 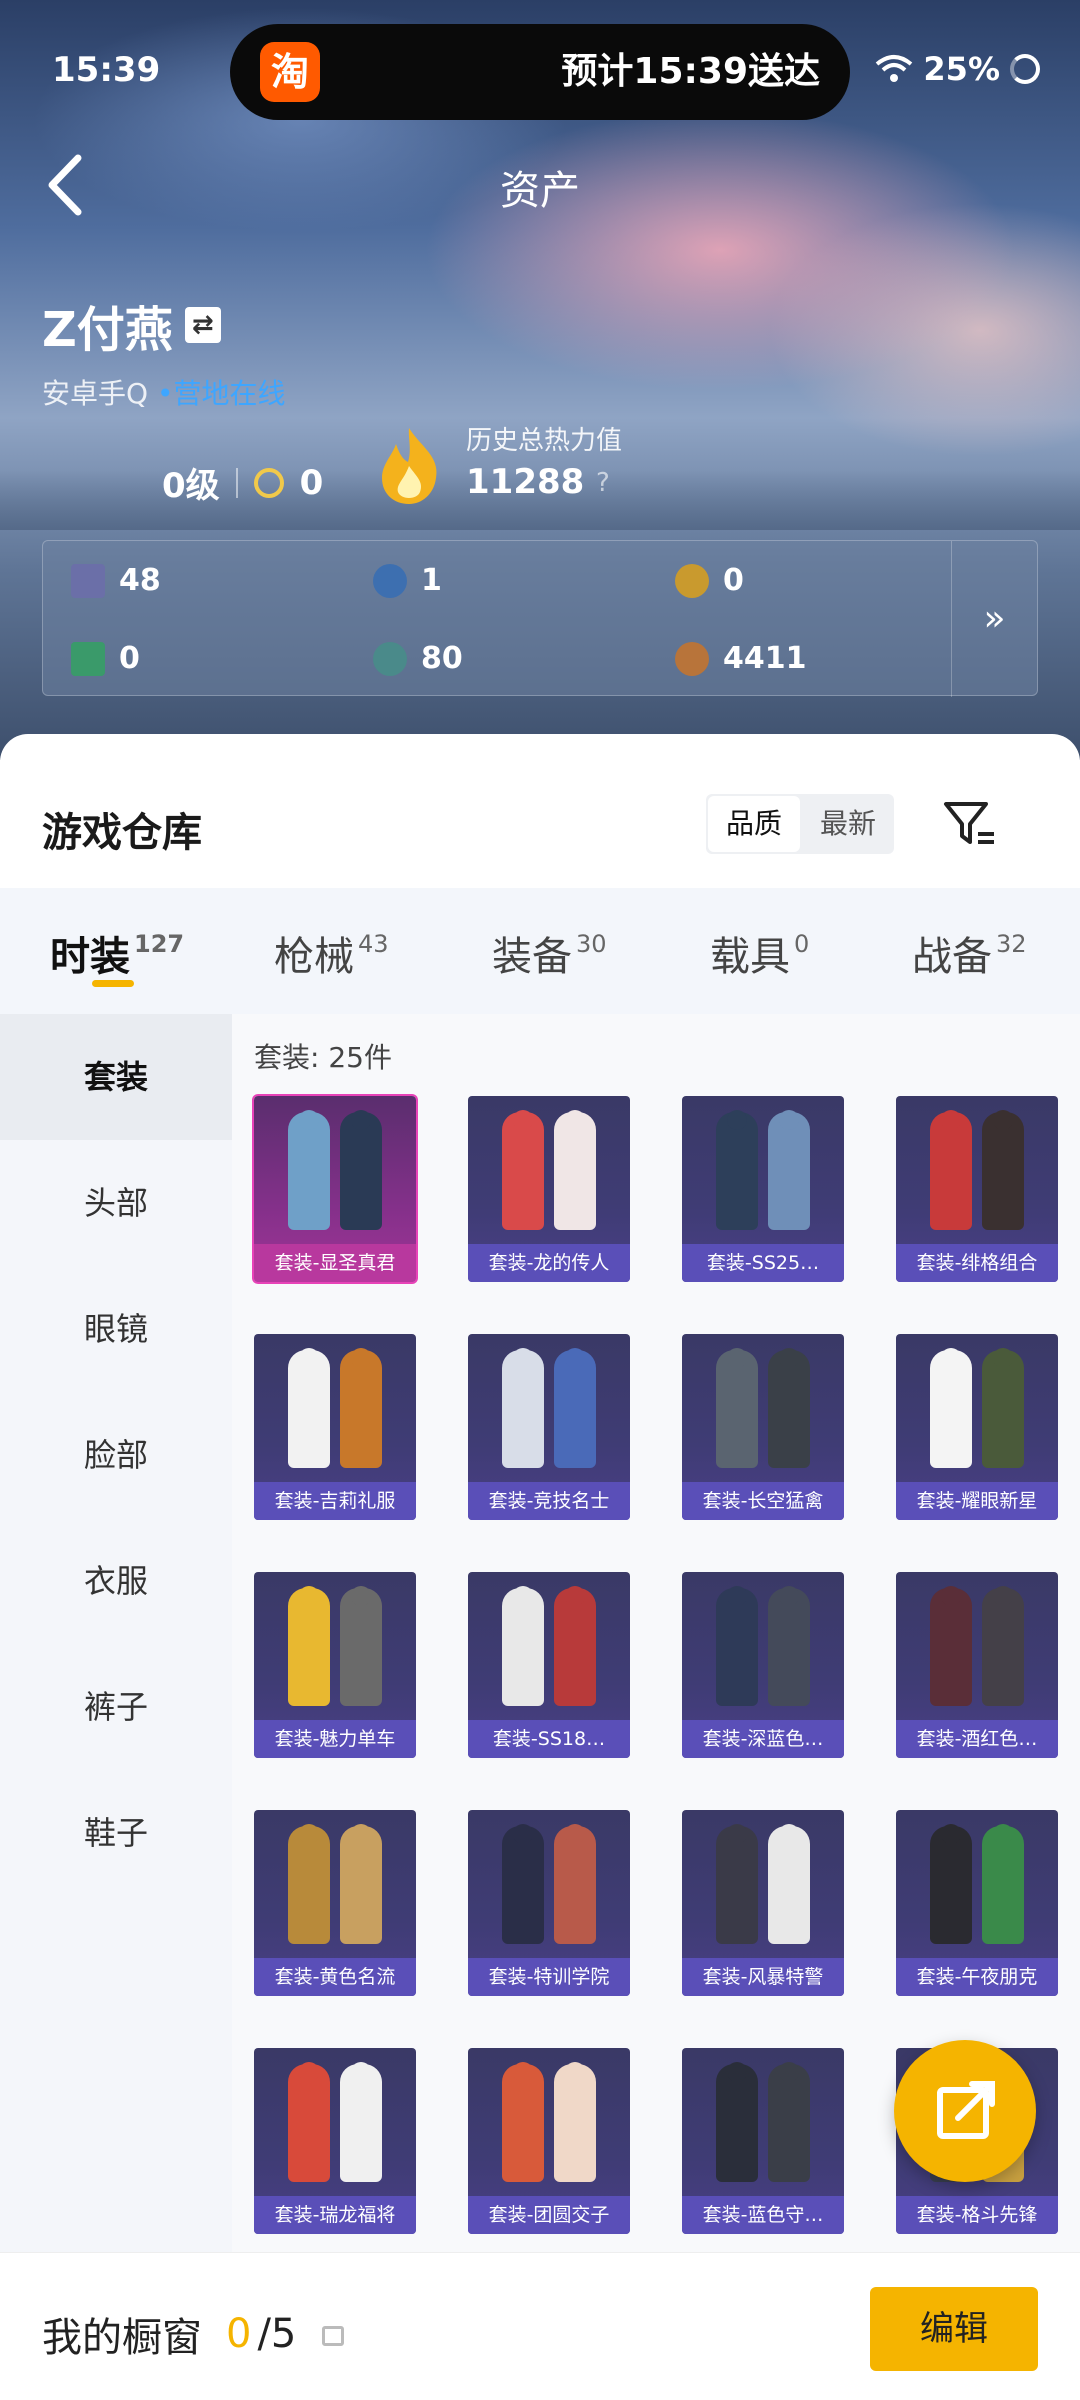 I want to click on suit-label: 套装-竞技名士, so click(x=549, y=1501).